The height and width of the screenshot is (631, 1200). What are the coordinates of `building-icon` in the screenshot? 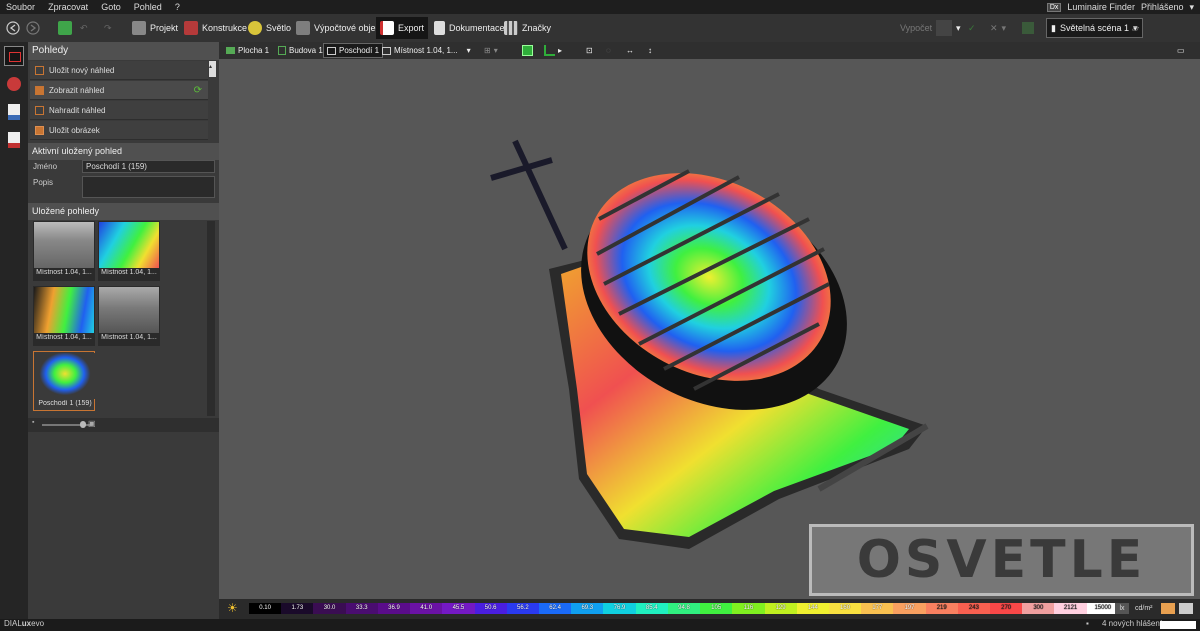 It's located at (282, 50).